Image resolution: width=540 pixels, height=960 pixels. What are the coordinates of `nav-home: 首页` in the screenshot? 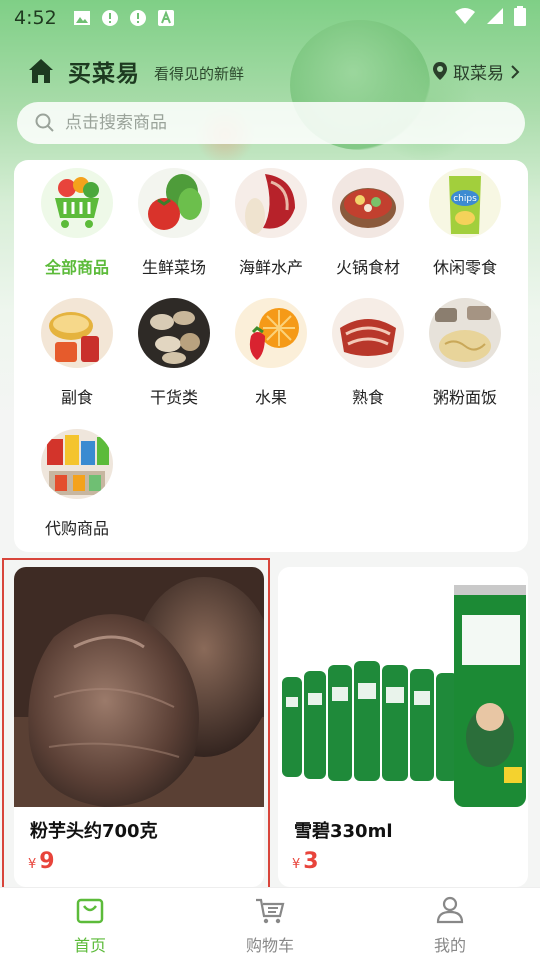 It's located at (90, 924).